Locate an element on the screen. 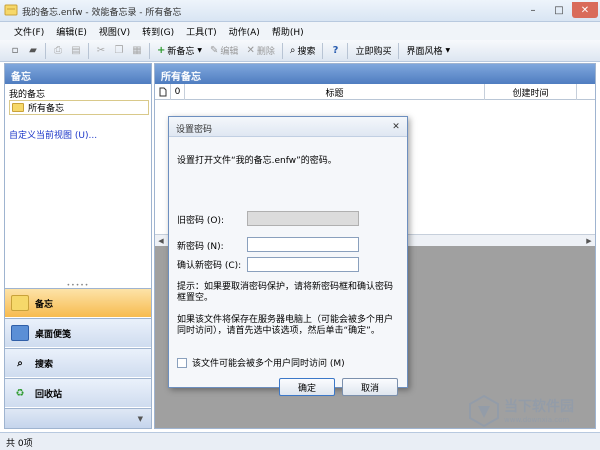  document-icon is located at coordinates (162, 92).